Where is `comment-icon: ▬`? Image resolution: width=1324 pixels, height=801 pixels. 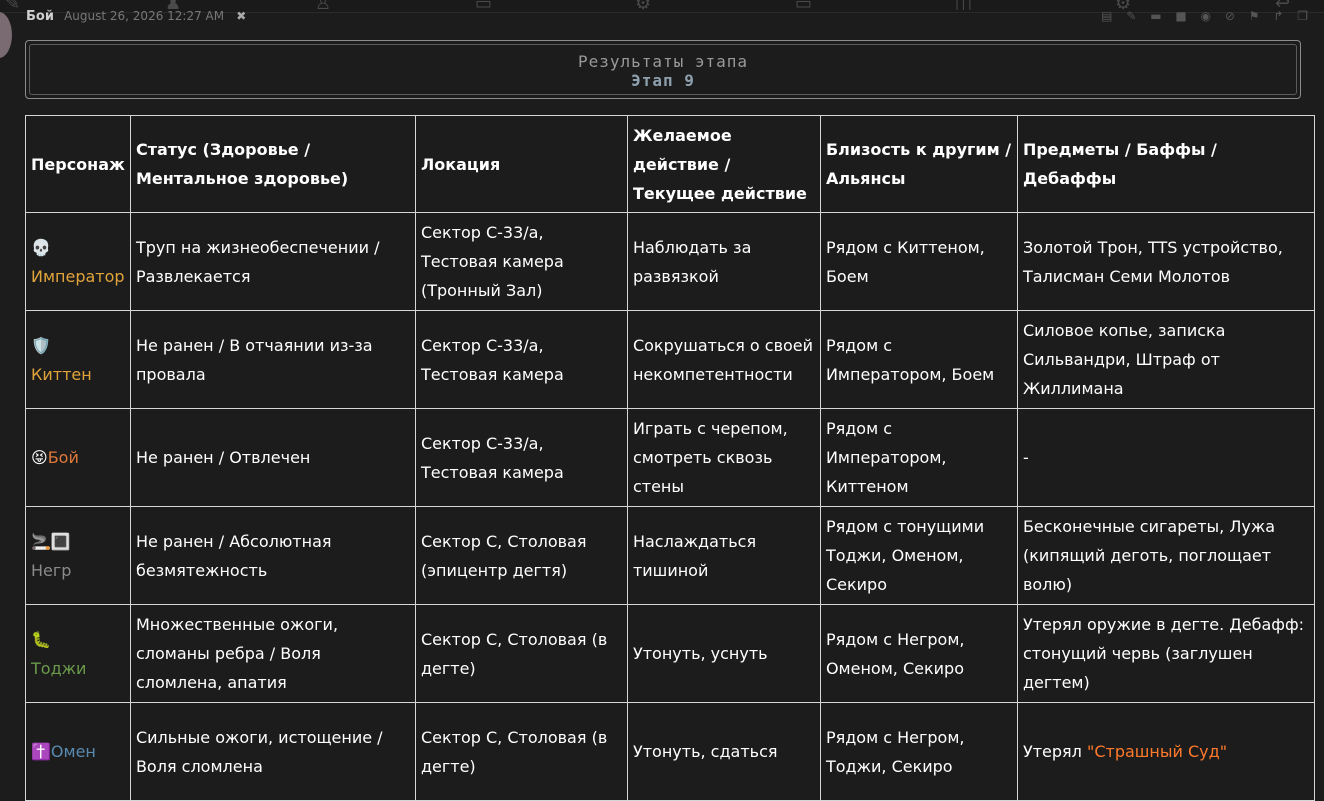 comment-icon: ▬ is located at coordinates (1155, 16).